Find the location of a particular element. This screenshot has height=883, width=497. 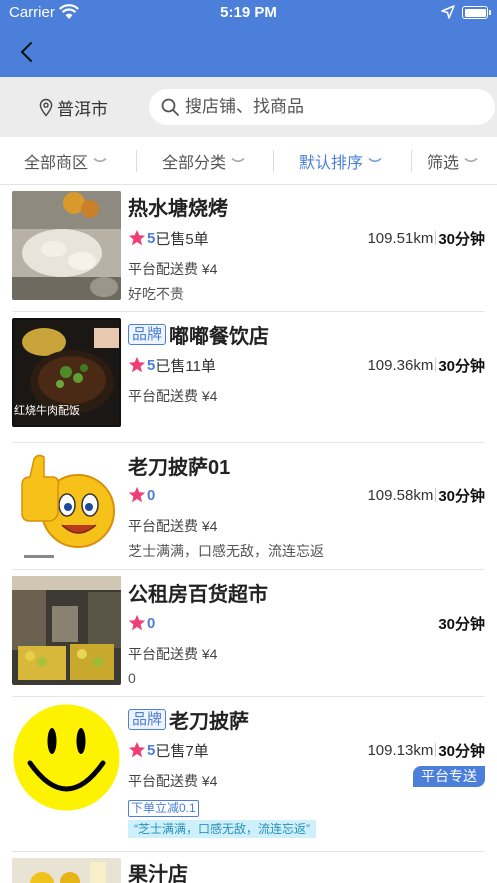

rating-row: 5 已售7单 is located at coordinates (168, 750).